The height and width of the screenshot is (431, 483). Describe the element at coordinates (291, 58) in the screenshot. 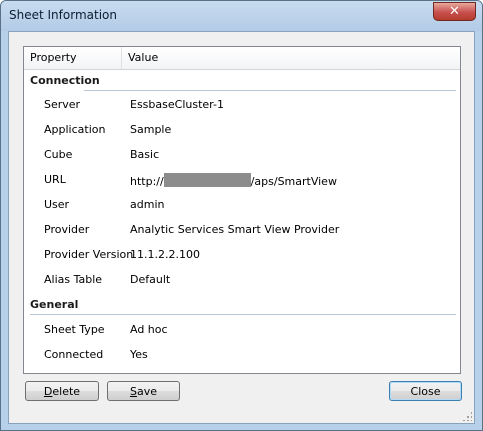

I see `column-header-value: Value` at that location.